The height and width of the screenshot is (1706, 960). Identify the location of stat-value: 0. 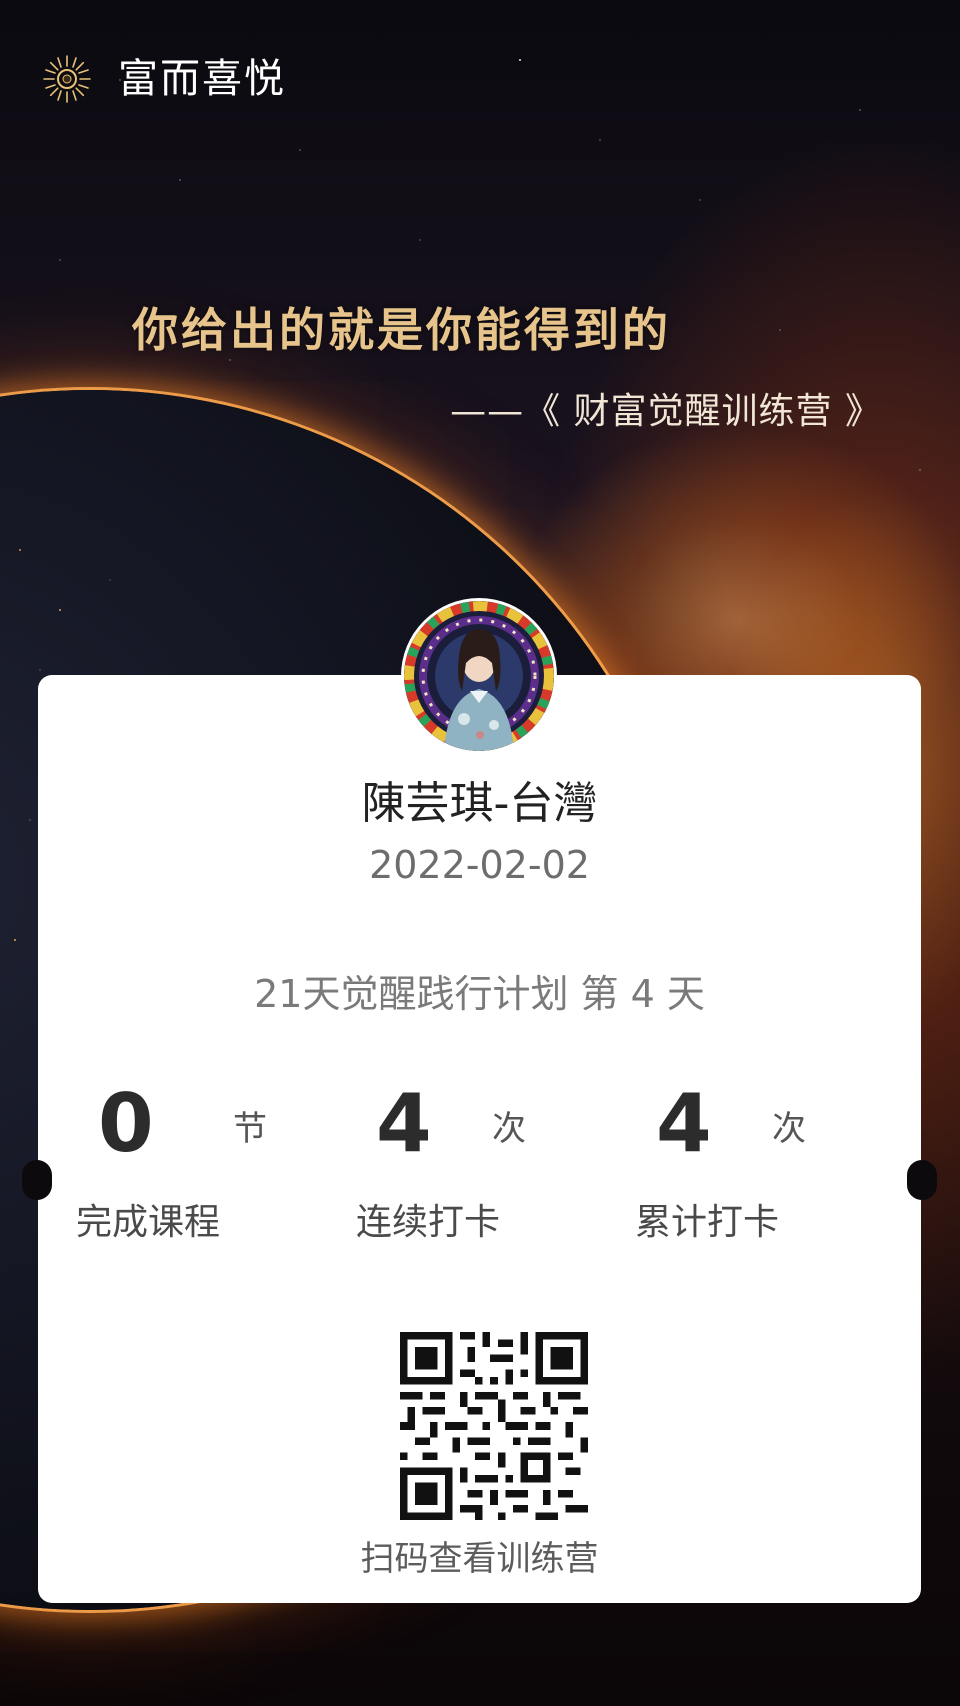
(126, 1123).